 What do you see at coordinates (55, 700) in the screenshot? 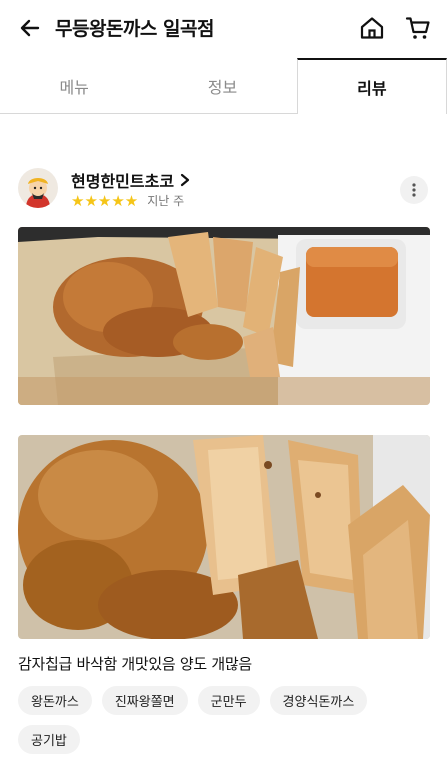
I see `menu-tag: 왕돈까스` at bounding box center [55, 700].